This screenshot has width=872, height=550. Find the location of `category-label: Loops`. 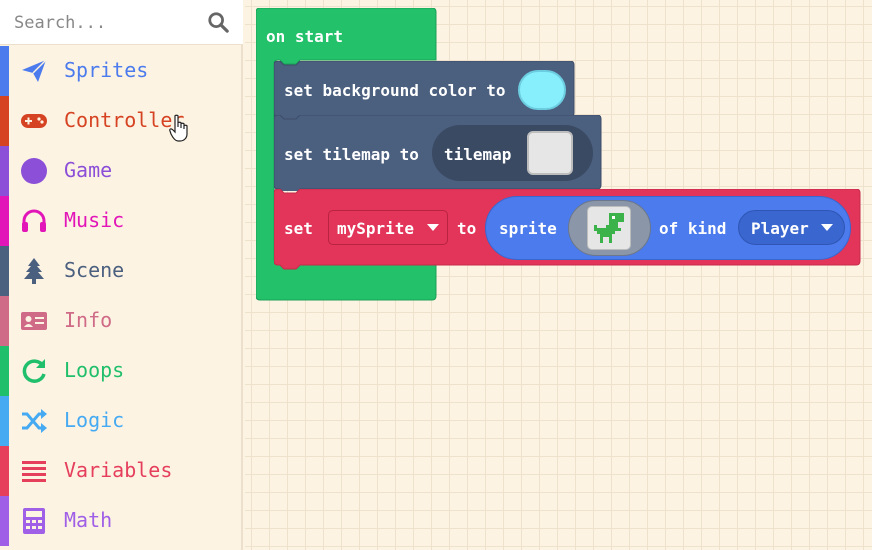

category-label: Loops is located at coordinates (94, 370).